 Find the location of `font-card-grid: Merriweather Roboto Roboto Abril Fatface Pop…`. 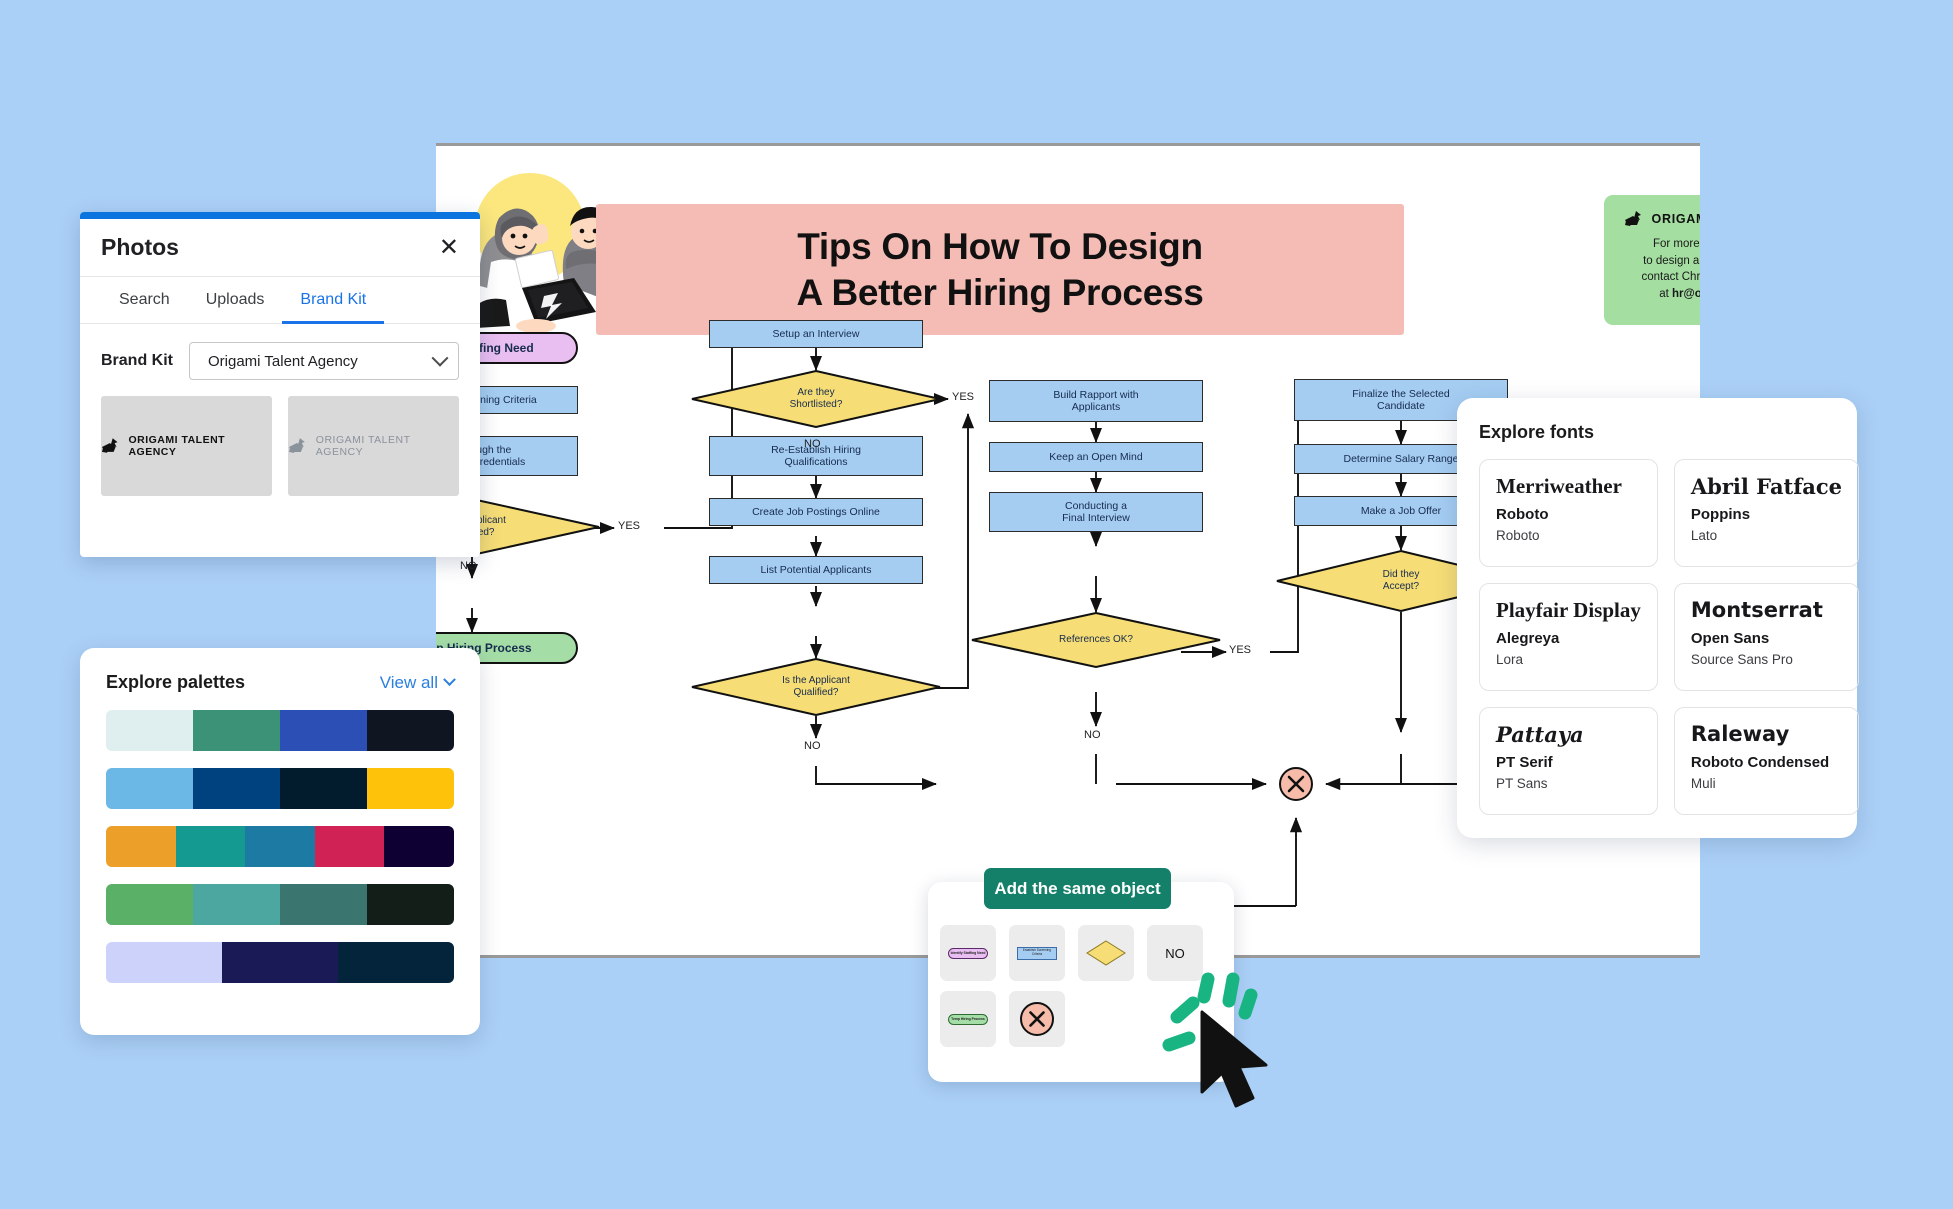

font-card-grid: Merriweather Roboto Roboto Abril Fatface Pop… is located at coordinates (1669, 637).